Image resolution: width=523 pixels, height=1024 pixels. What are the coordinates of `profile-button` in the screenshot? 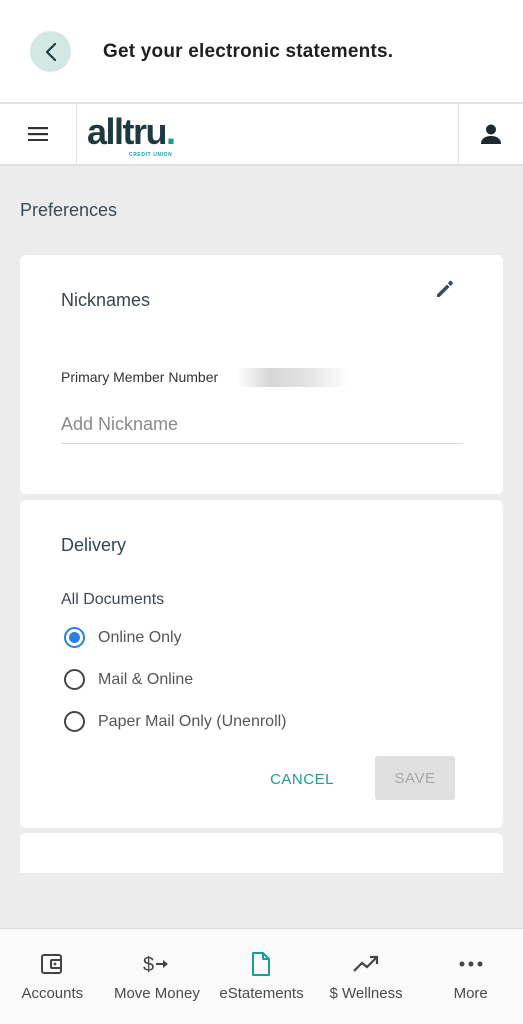 It's located at (490, 134).